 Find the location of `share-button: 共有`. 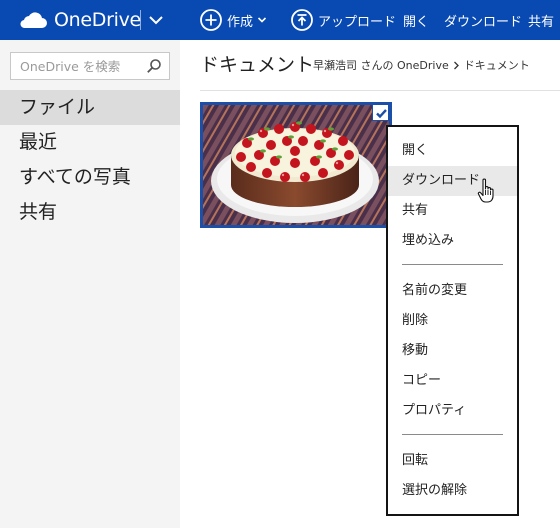

share-button: 共有 is located at coordinates (541, 20).